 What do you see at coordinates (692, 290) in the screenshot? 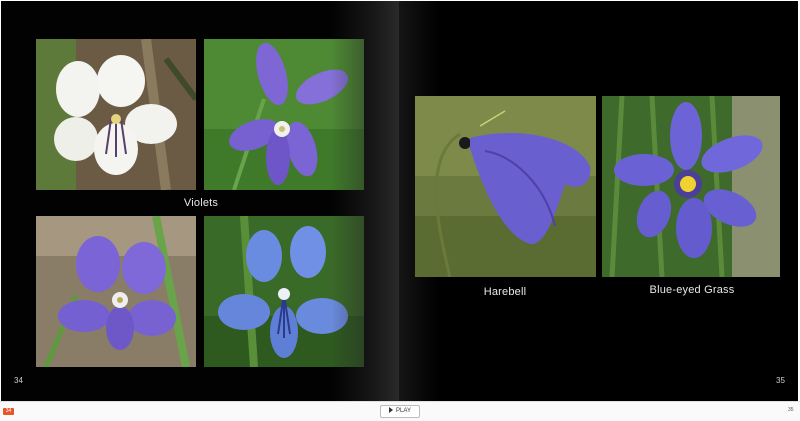
I see `blue-eyed-grass-caption: Blue-eyed Grass` at bounding box center [692, 290].